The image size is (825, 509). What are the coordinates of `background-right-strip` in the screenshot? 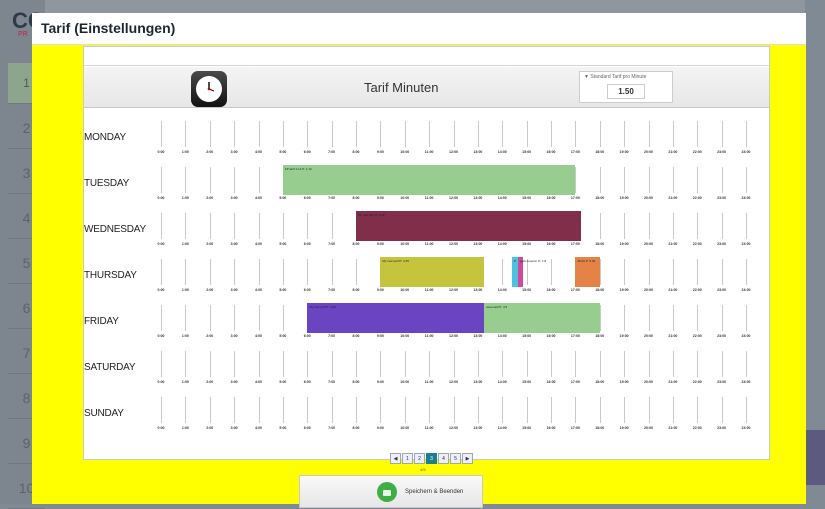 It's located at (815, 252).